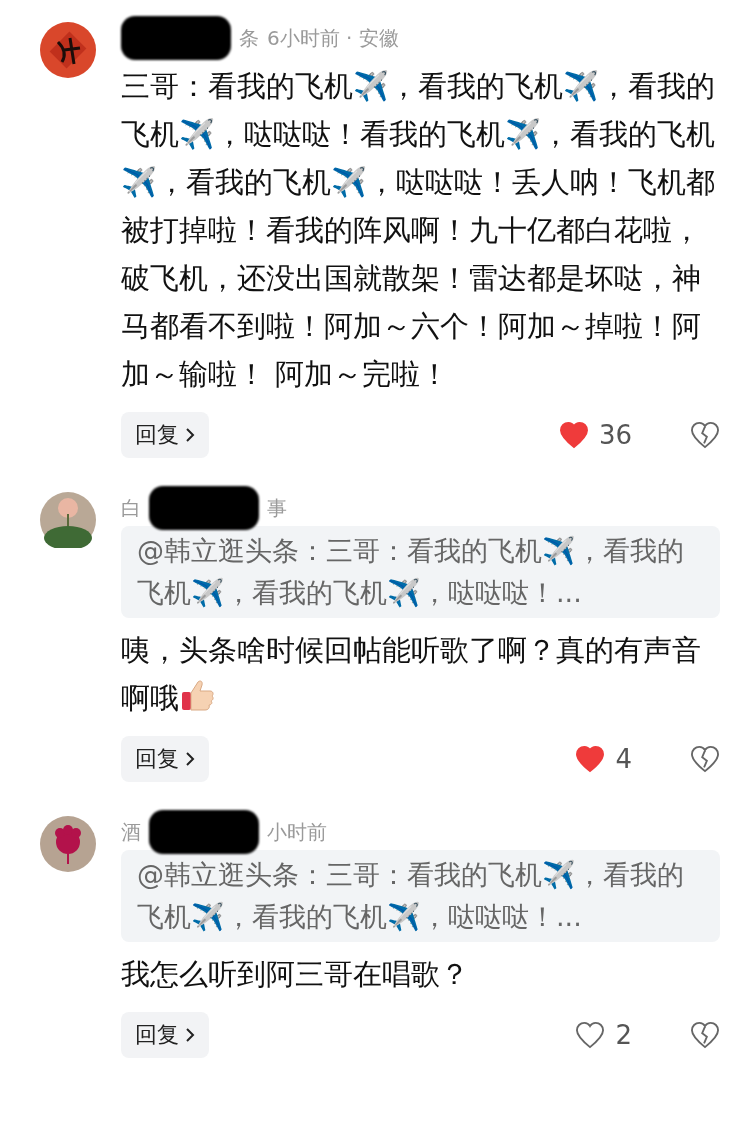 Image resolution: width=750 pixels, height=1123 pixels. What do you see at coordinates (249, 38) in the screenshot?
I see `comment-meta: 条` at bounding box center [249, 38].